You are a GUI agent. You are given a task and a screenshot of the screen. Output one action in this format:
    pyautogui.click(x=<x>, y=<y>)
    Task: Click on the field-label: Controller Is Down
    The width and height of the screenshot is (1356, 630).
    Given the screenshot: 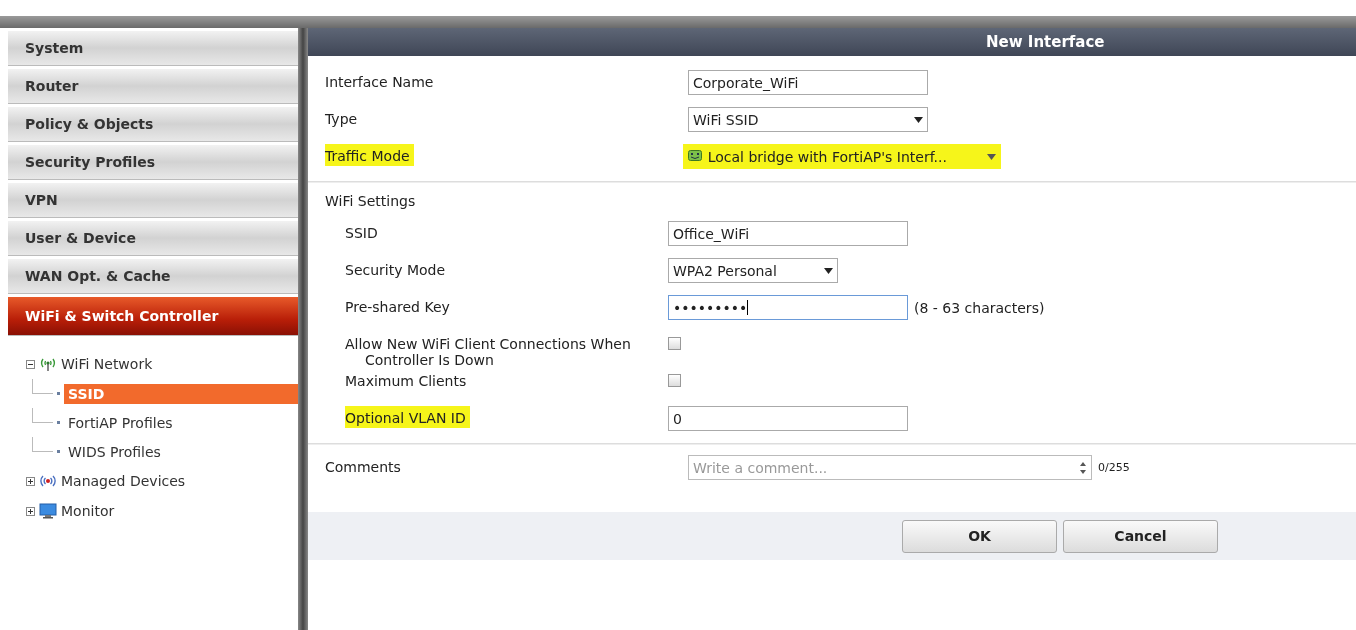 What is the action you would take?
    pyautogui.click(x=429, y=360)
    